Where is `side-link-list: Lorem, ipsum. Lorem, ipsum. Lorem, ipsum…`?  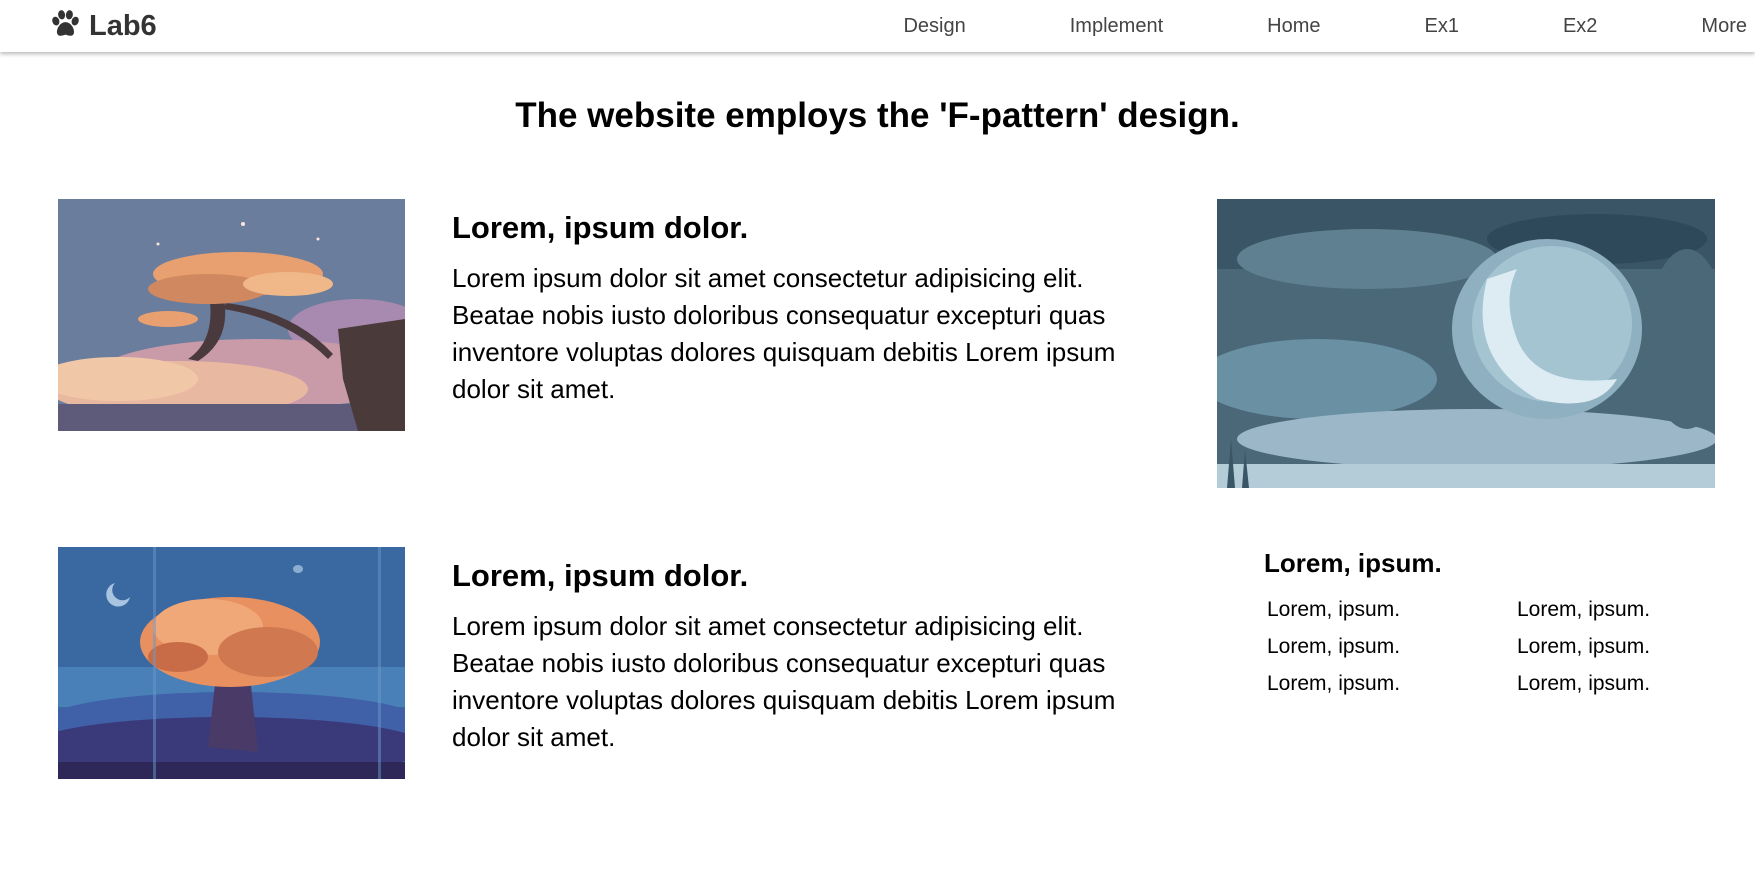 side-link-list: Lorem, ipsum. Lorem, ipsum. Lorem, ipsum… is located at coordinates (1489, 623).